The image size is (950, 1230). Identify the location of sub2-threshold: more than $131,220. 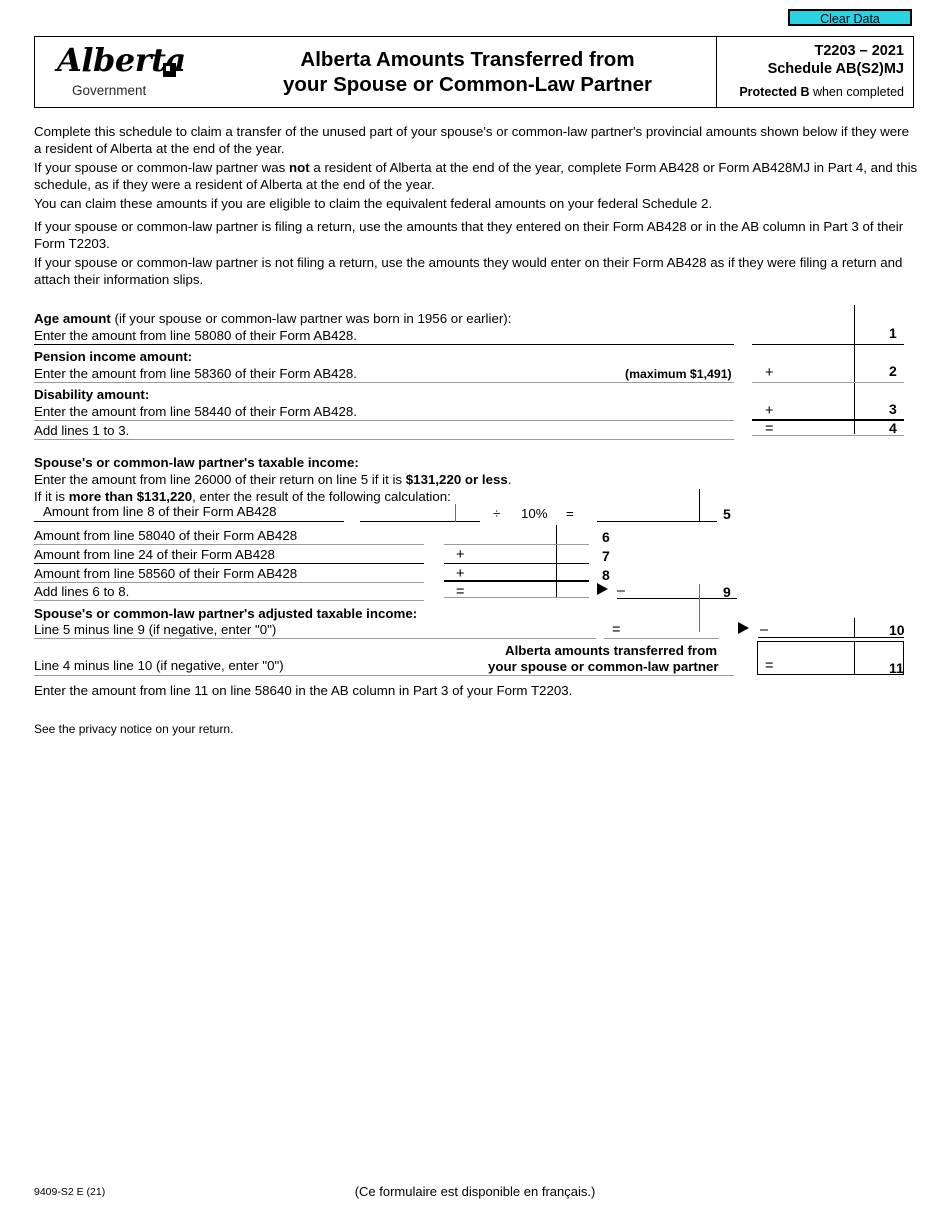
(130, 496).